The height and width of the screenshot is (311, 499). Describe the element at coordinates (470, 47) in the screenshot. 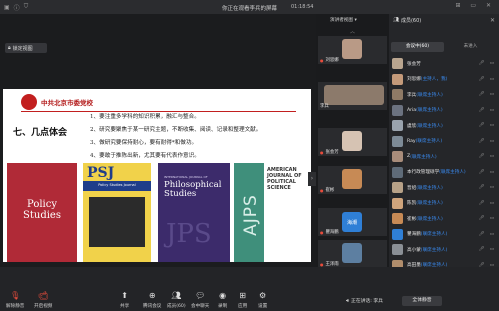

I see `tab-not-joined: 未进入` at that location.